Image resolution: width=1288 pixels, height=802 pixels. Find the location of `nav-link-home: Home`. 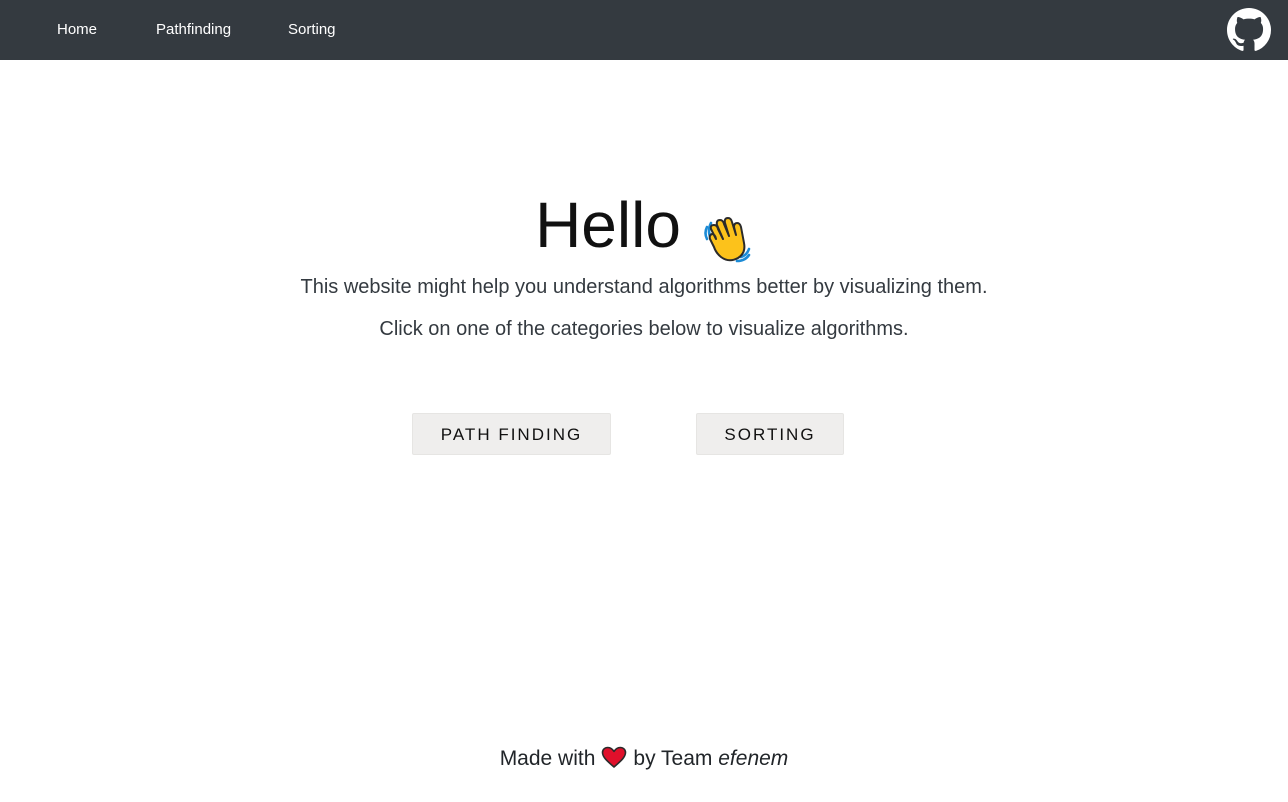

nav-link-home: Home is located at coordinates (77, 30).